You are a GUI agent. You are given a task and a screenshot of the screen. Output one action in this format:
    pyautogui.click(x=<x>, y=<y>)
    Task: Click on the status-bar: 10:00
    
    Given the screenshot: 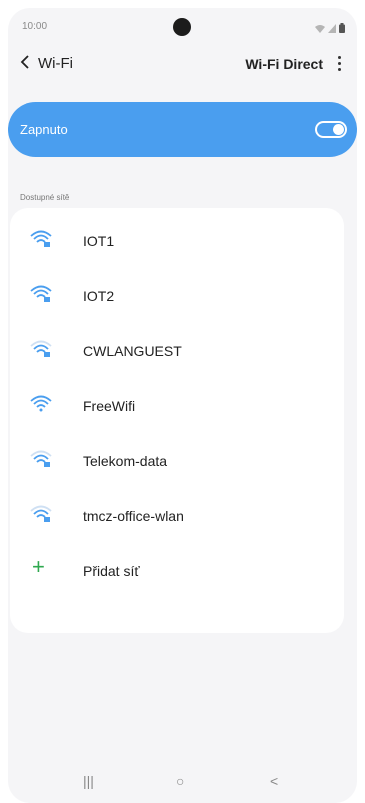 What is the action you would take?
    pyautogui.click(x=182, y=26)
    